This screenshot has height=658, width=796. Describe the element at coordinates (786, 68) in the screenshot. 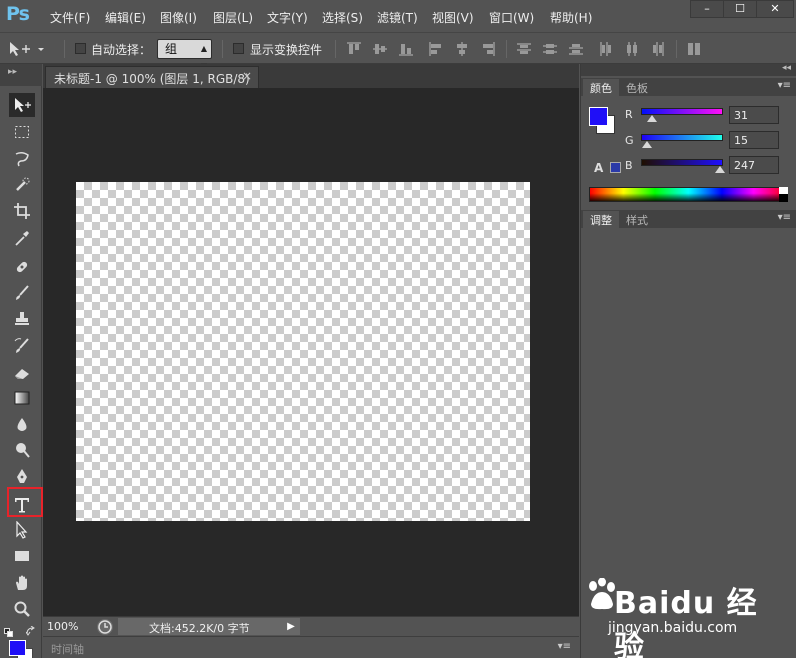

I see `collapse-panels-icon: ◂◂` at that location.